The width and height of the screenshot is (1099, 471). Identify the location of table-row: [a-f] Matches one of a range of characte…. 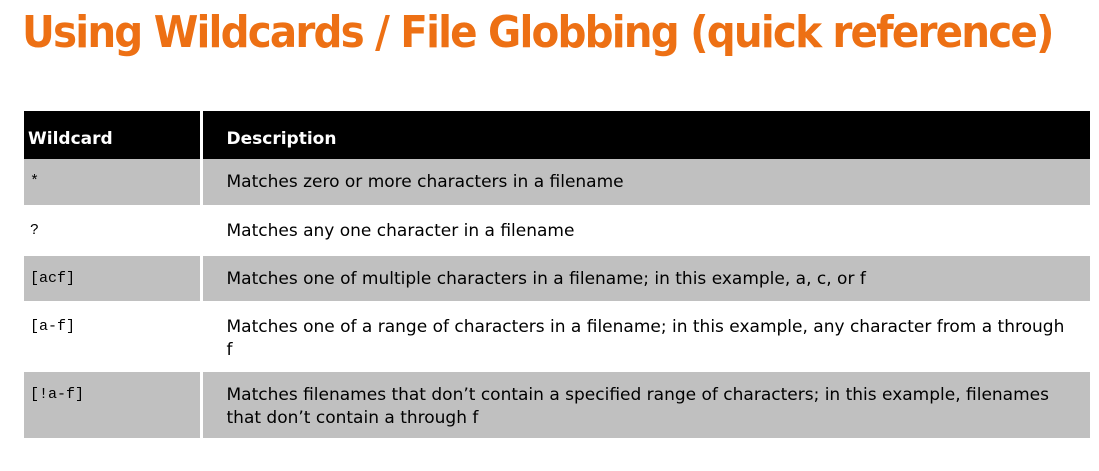
(557, 337).